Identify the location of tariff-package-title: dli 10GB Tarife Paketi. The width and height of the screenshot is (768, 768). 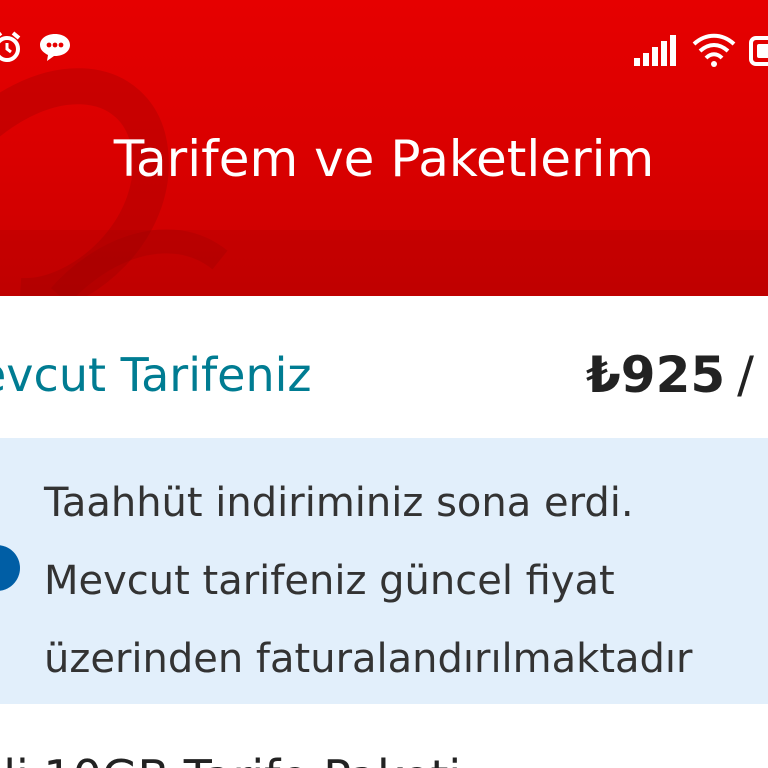
(230, 759).